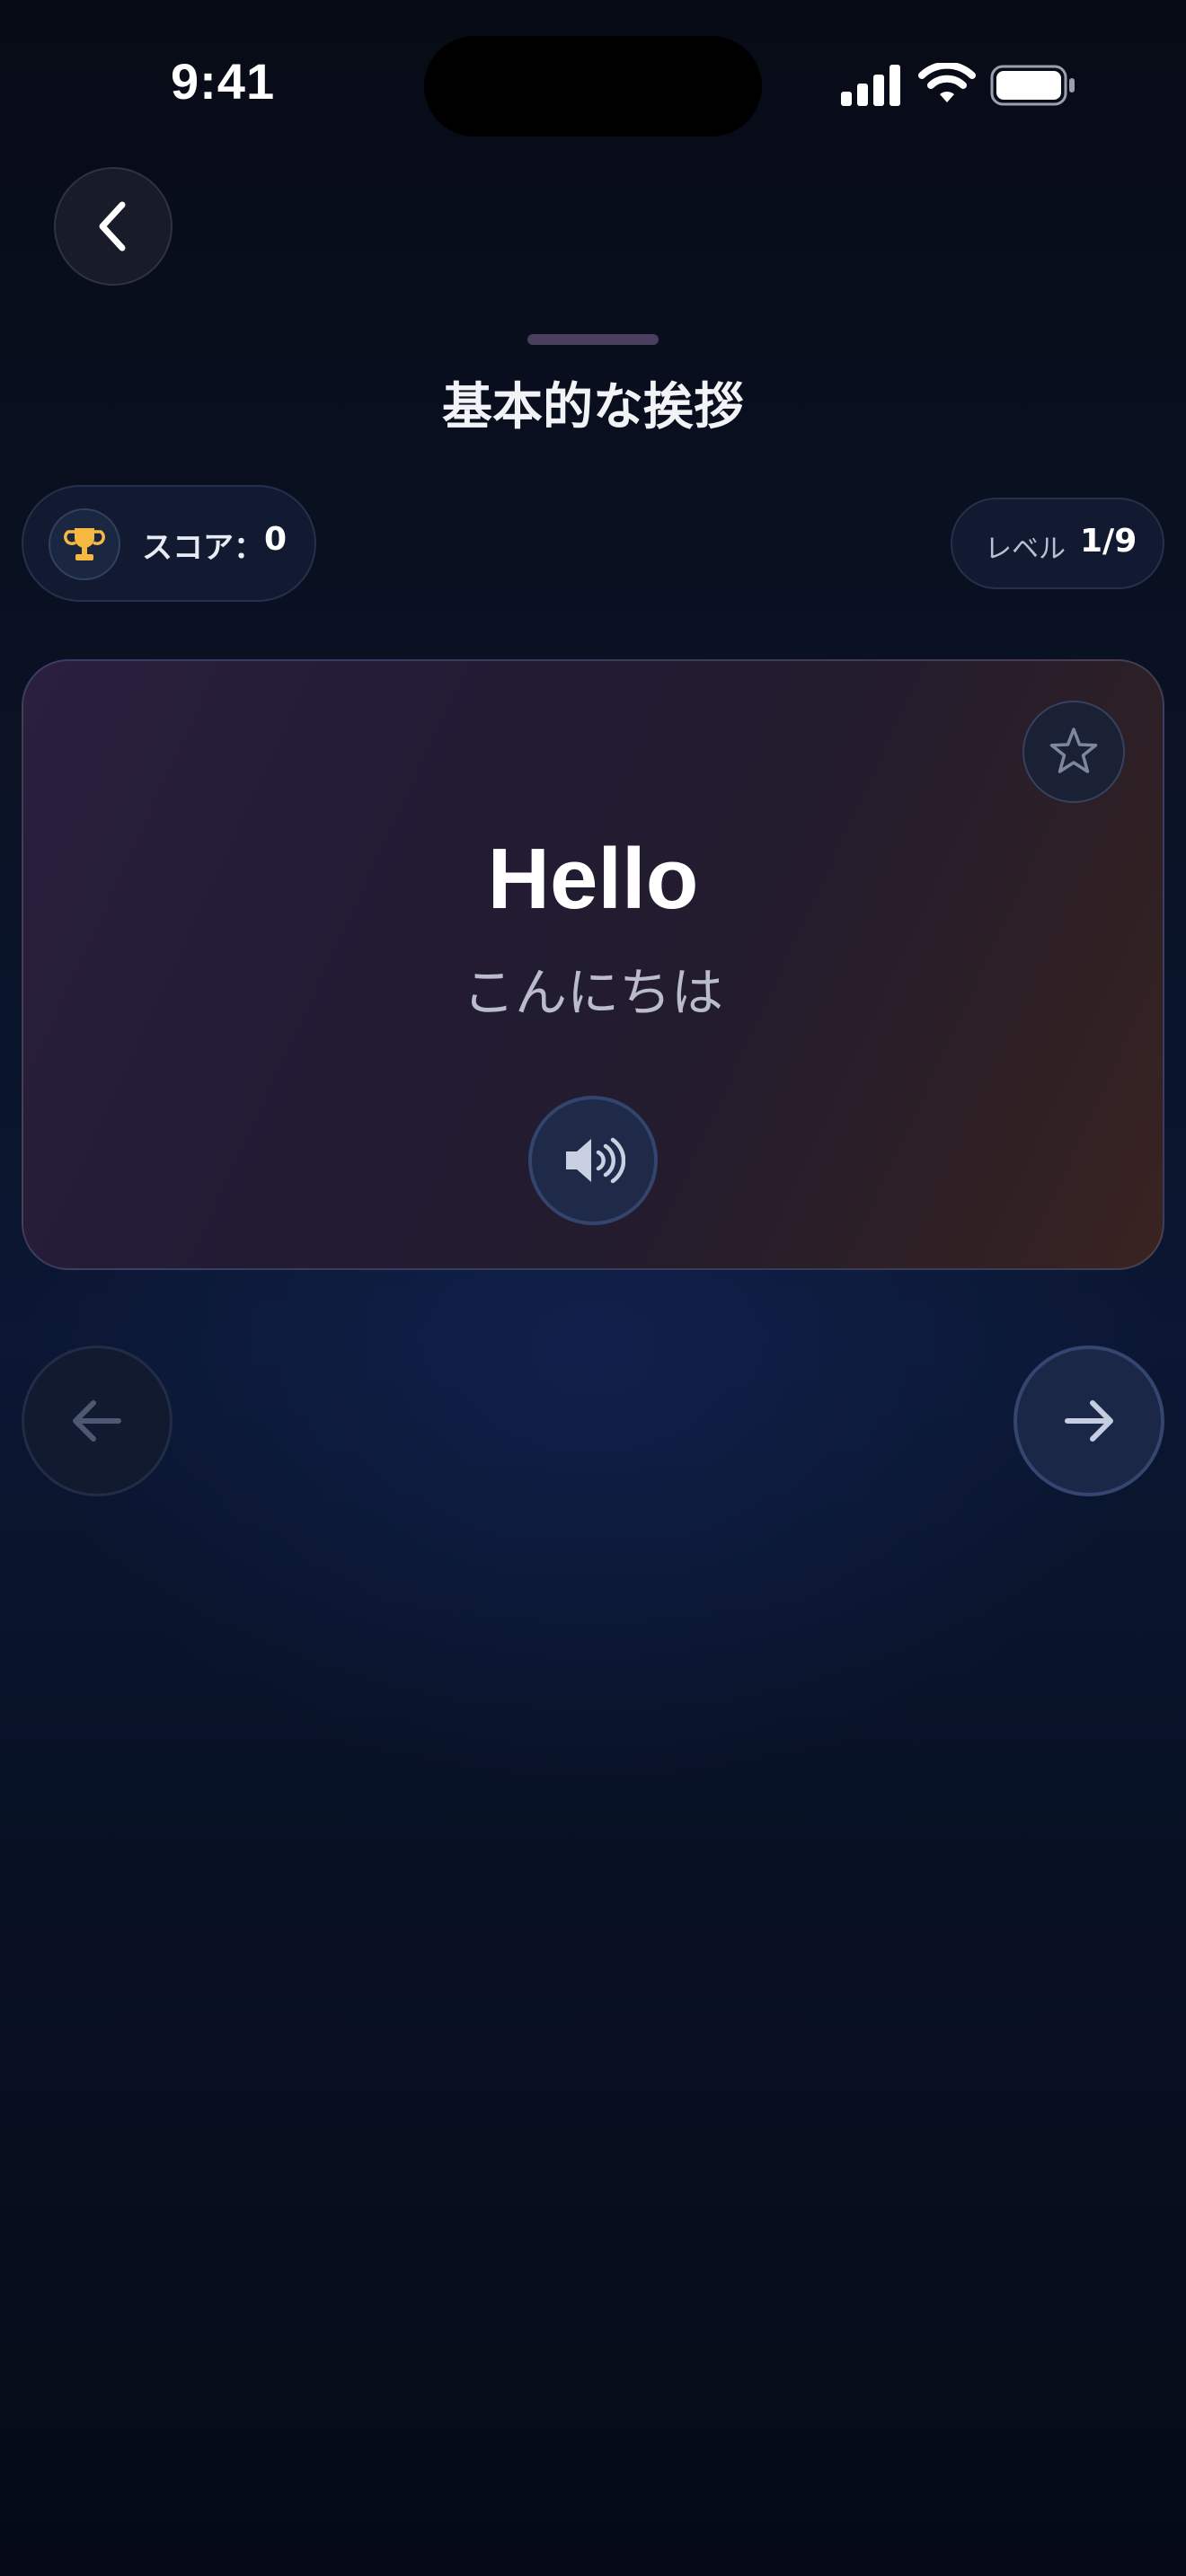 Image resolution: width=1186 pixels, height=2576 pixels. I want to click on dynamic-island, so click(593, 86).